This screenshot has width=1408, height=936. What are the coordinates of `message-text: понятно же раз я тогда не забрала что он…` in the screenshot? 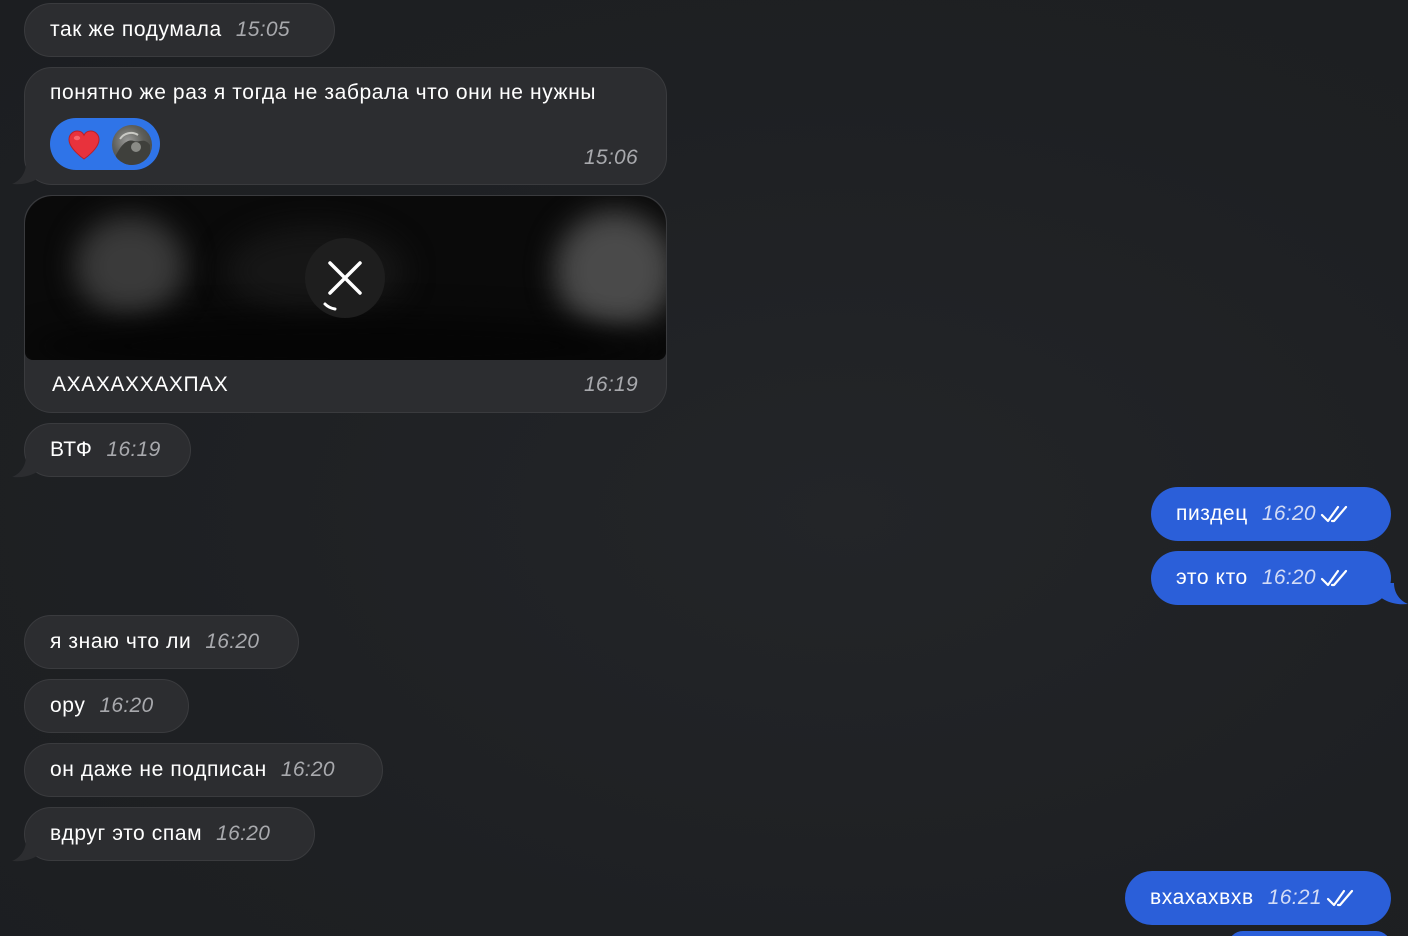 It's located at (323, 92).